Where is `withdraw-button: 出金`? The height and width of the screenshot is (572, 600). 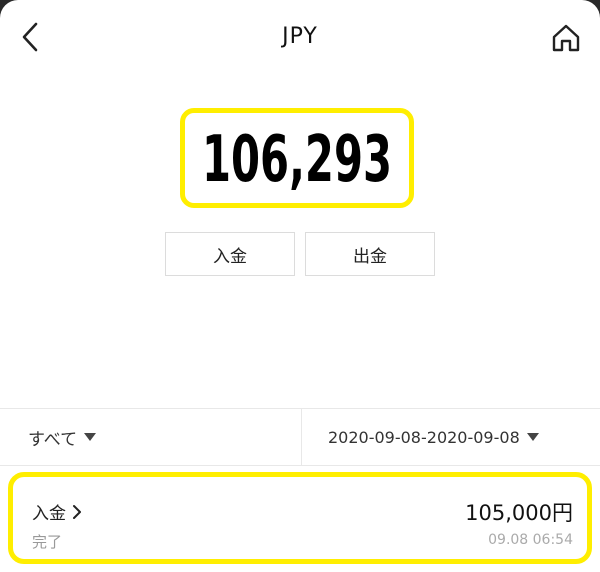 withdraw-button: 出金 is located at coordinates (370, 254).